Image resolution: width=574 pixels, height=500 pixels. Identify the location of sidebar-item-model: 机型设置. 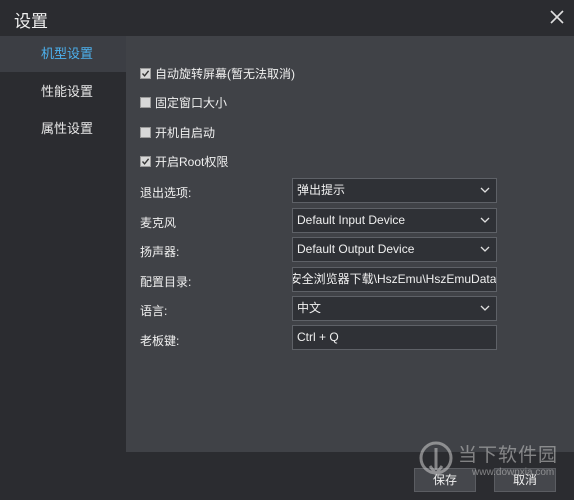
(63, 54).